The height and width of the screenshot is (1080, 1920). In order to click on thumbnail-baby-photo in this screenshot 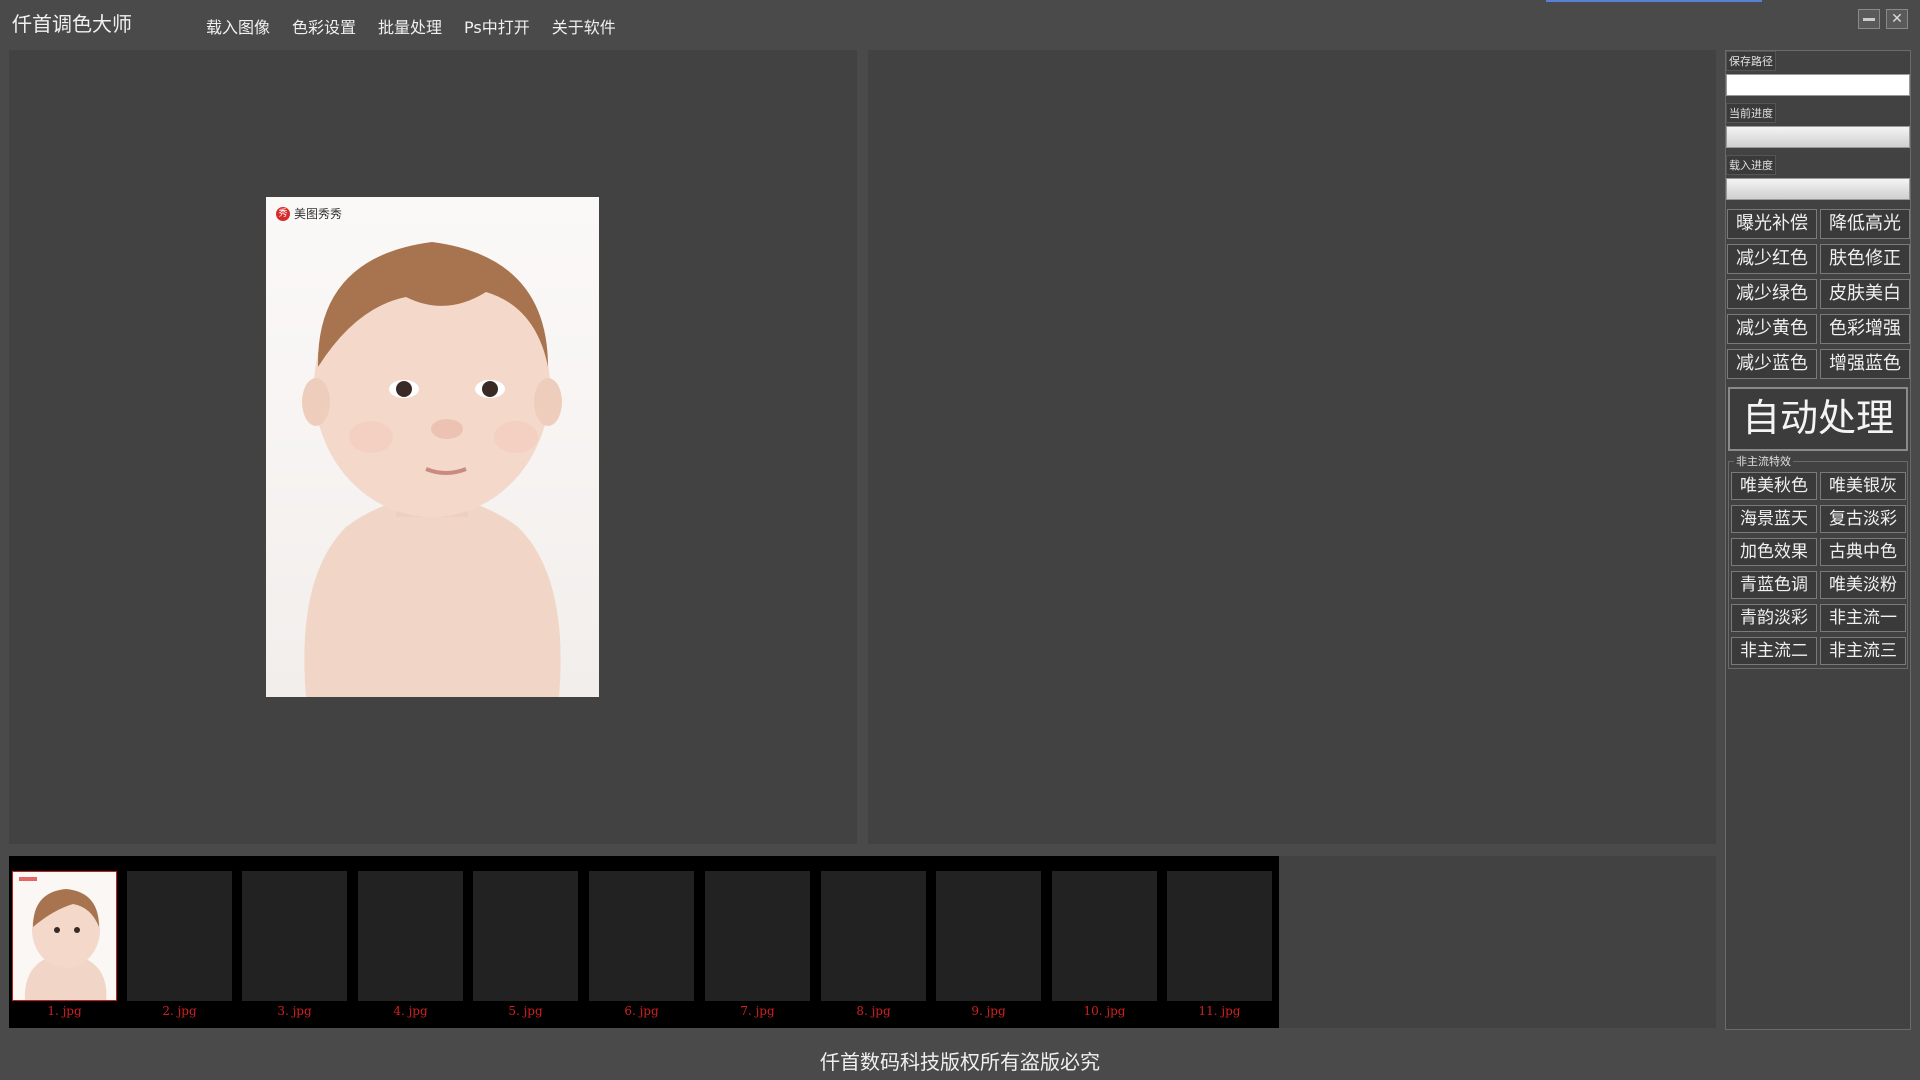, I will do `click(64, 936)`.